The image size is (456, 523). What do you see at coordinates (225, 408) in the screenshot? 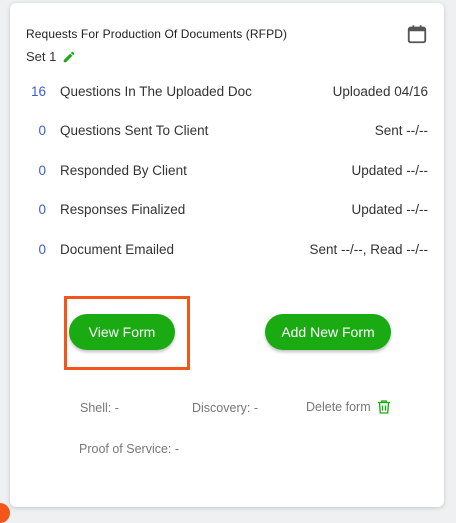
I see `discovery-info: Discovery: -` at bounding box center [225, 408].